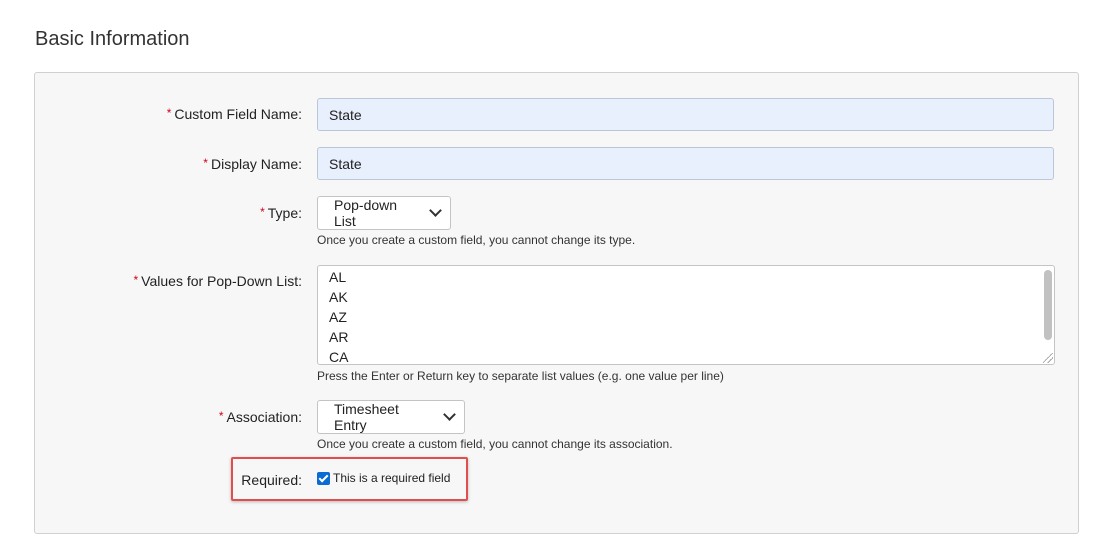 This screenshot has width=1106, height=553. I want to click on section-title: Basic Information, so click(112, 39).